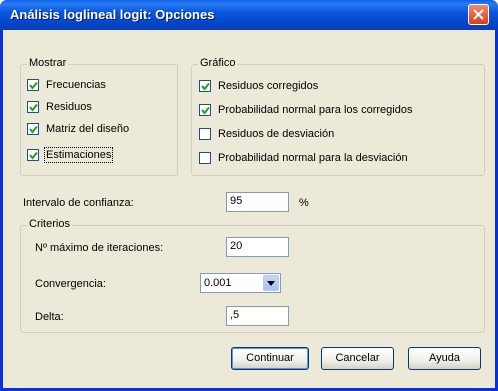 This screenshot has height=391, width=498. I want to click on checkbox-prob-normal-corregidos: Probabilidad normal para los corregidos, so click(305, 110).